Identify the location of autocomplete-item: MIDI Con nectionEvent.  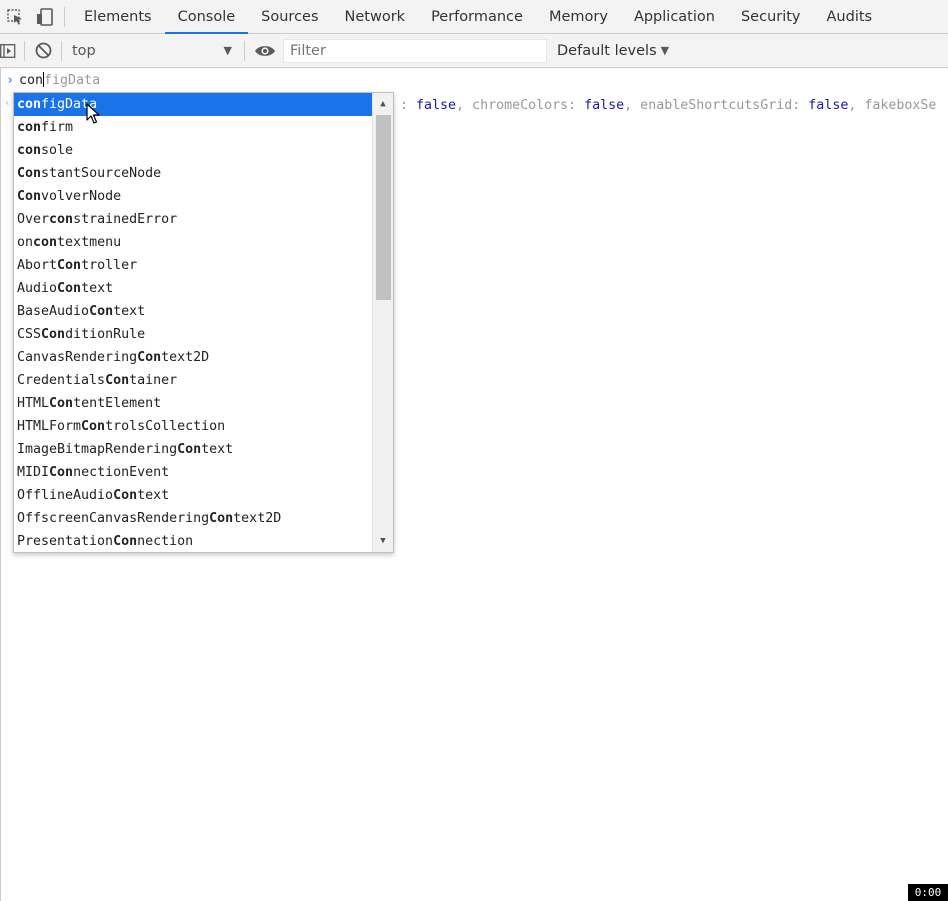
(193, 472).